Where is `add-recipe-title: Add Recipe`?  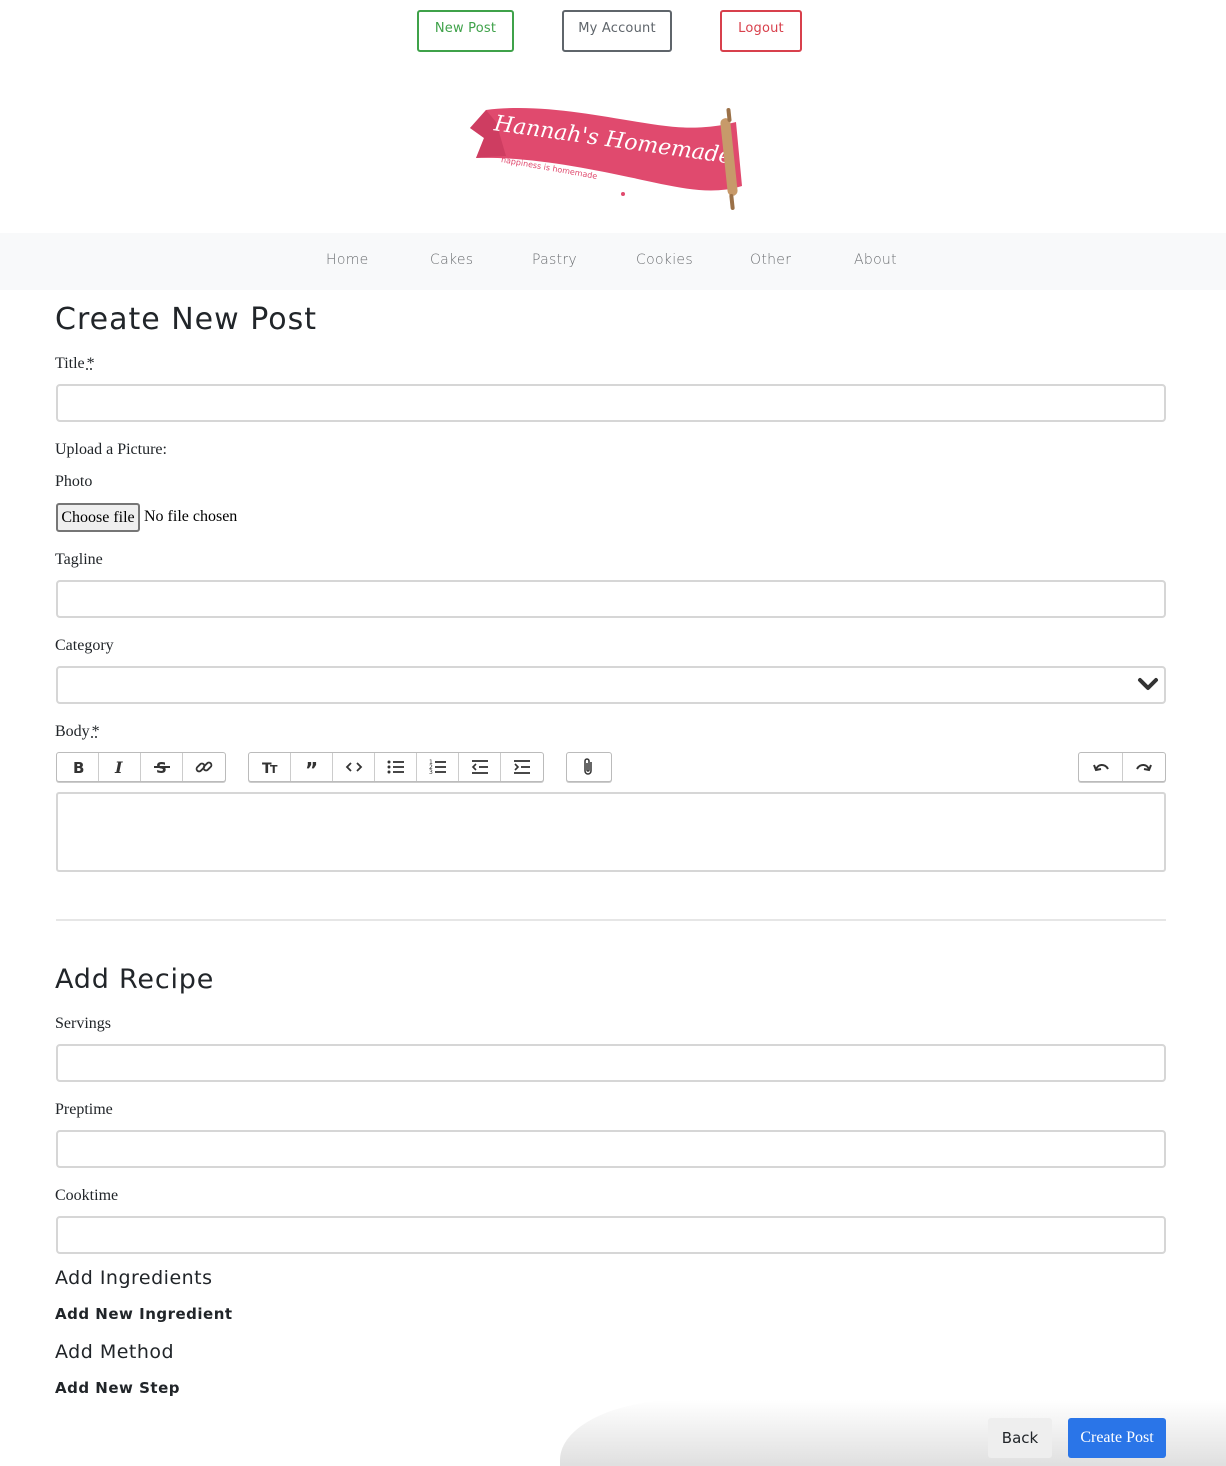 add-recipe-title: Add Recipe is located at coordinates (135, 979).